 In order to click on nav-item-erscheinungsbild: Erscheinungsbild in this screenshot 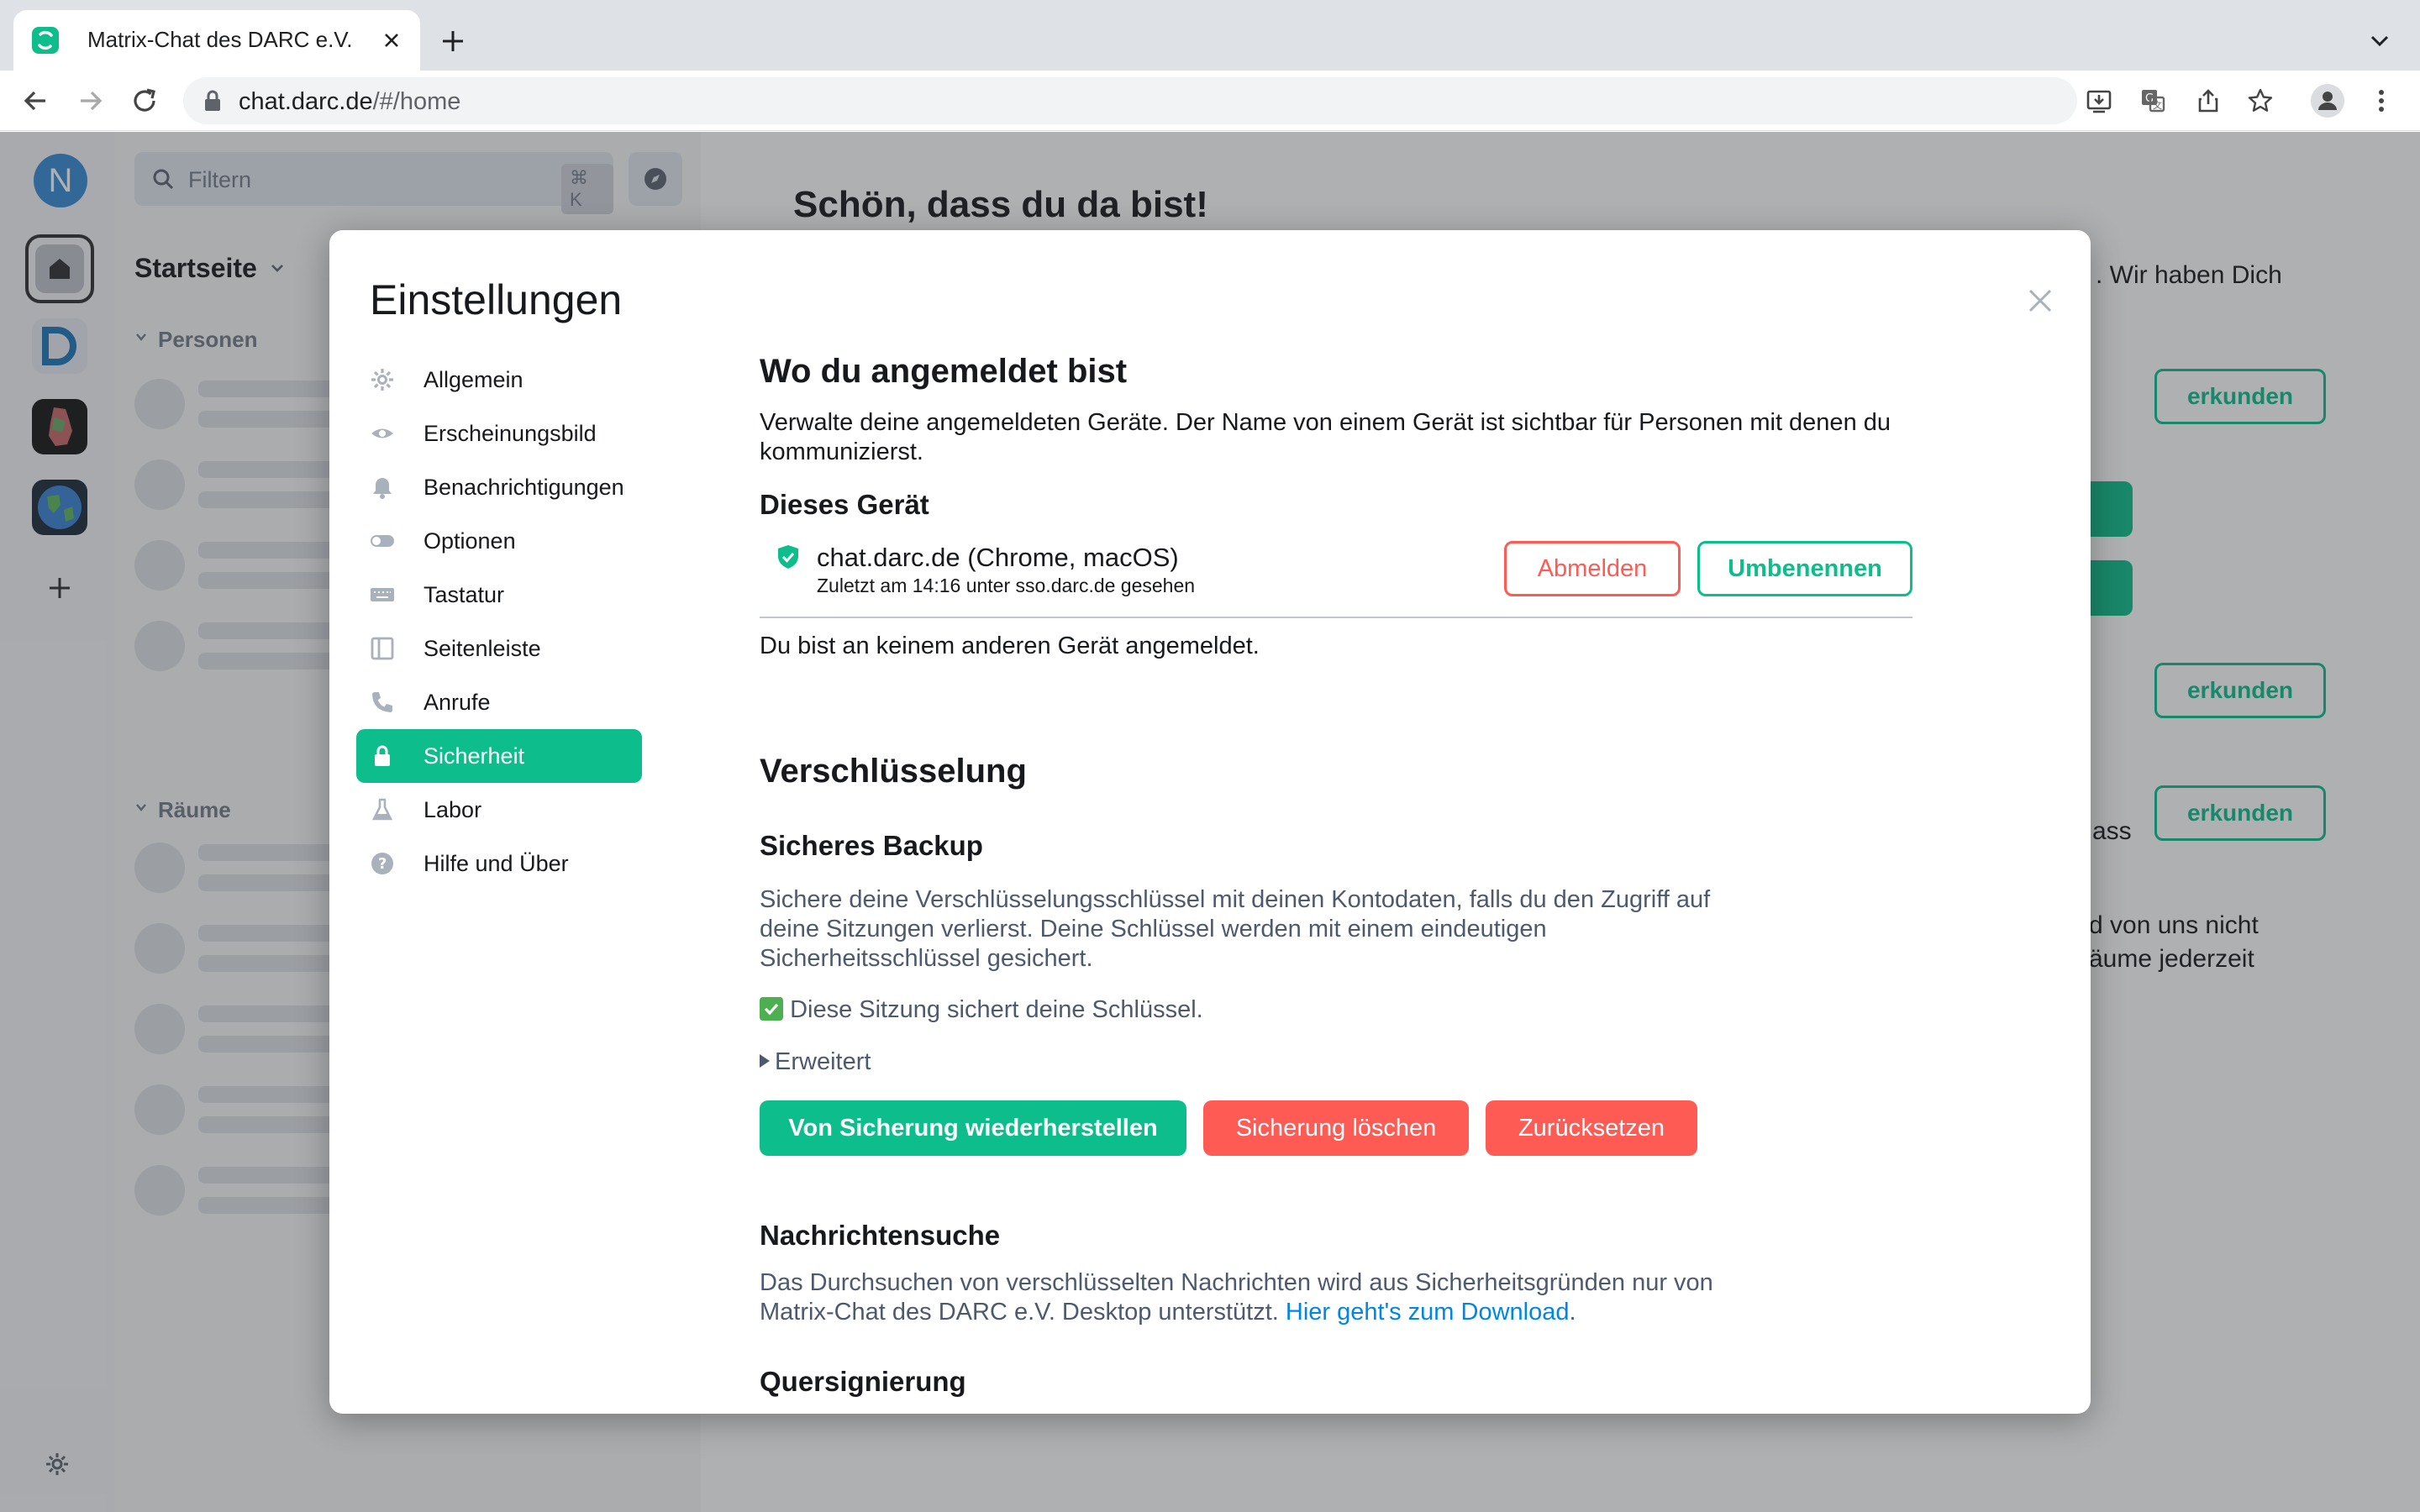, I will do `click(499, 433)`.